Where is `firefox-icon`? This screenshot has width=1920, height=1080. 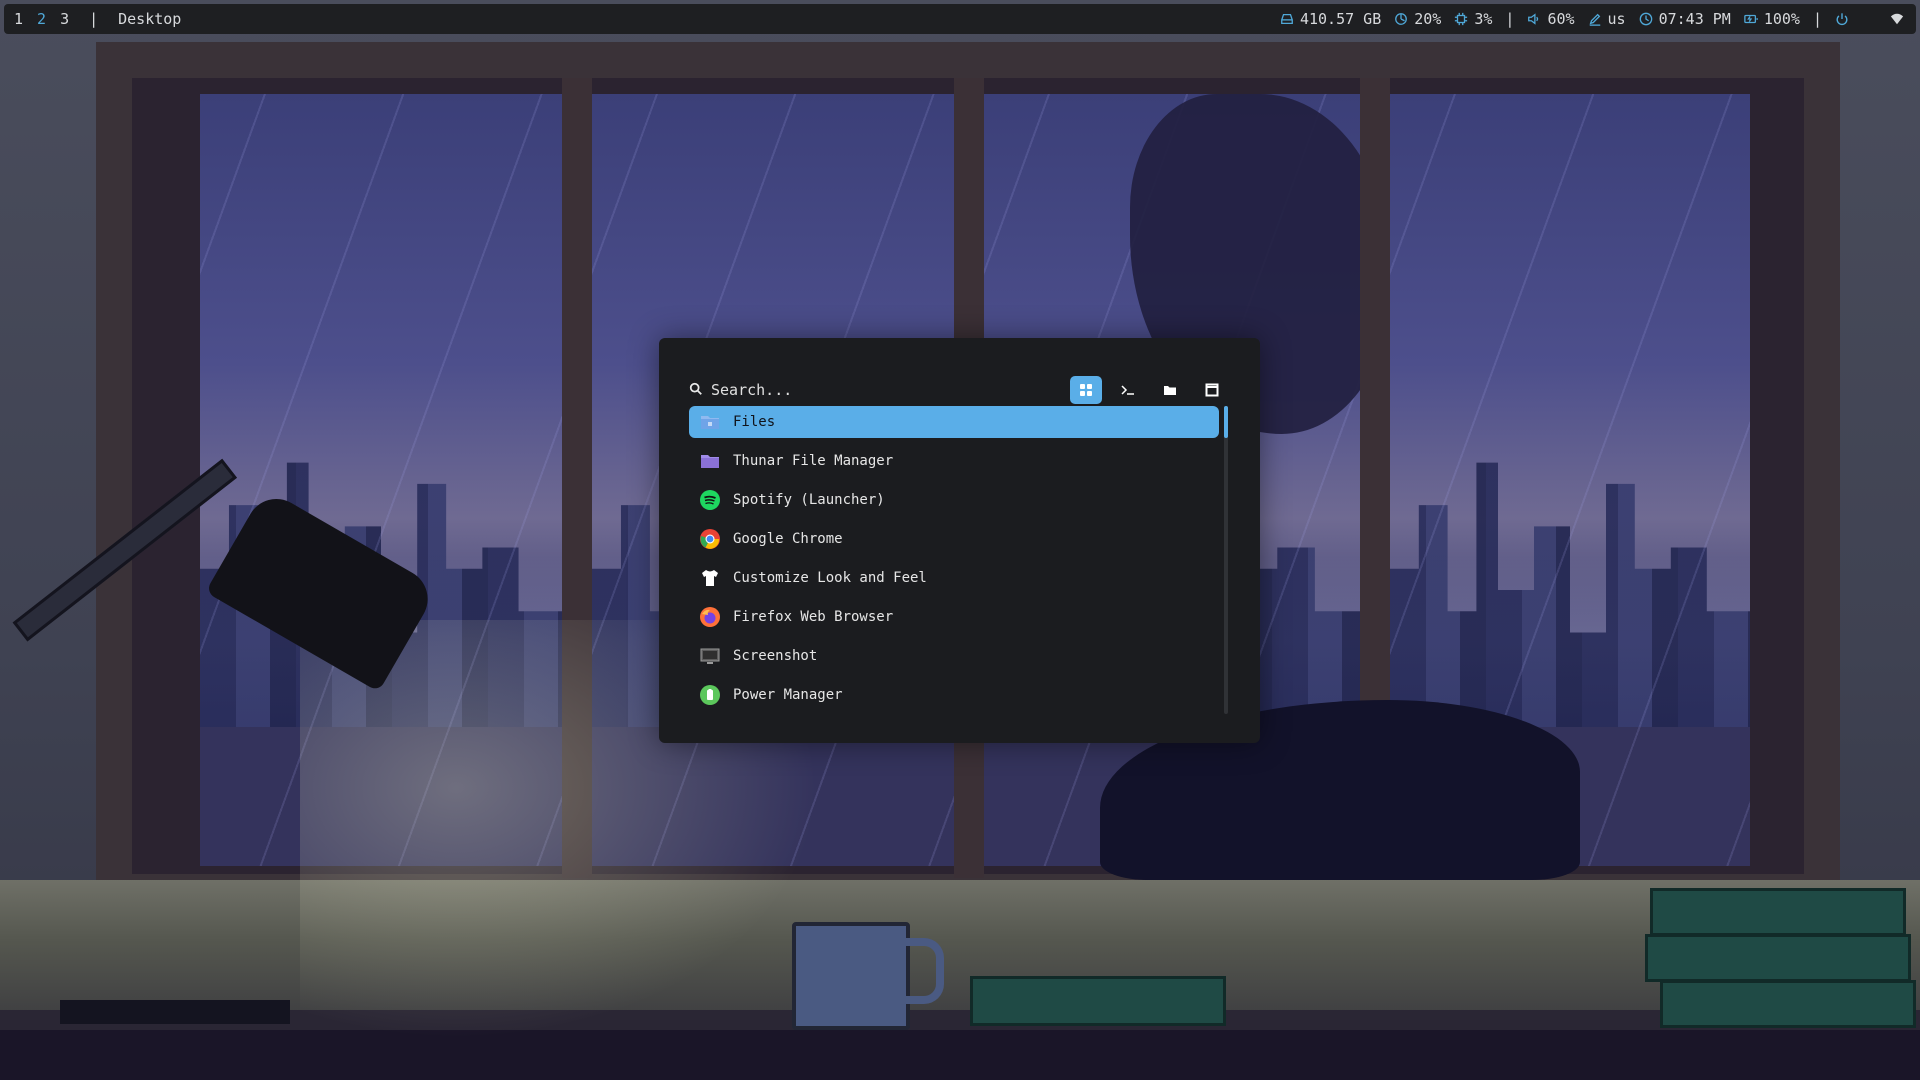 firefox-icon is located at coordinates (710, 617).